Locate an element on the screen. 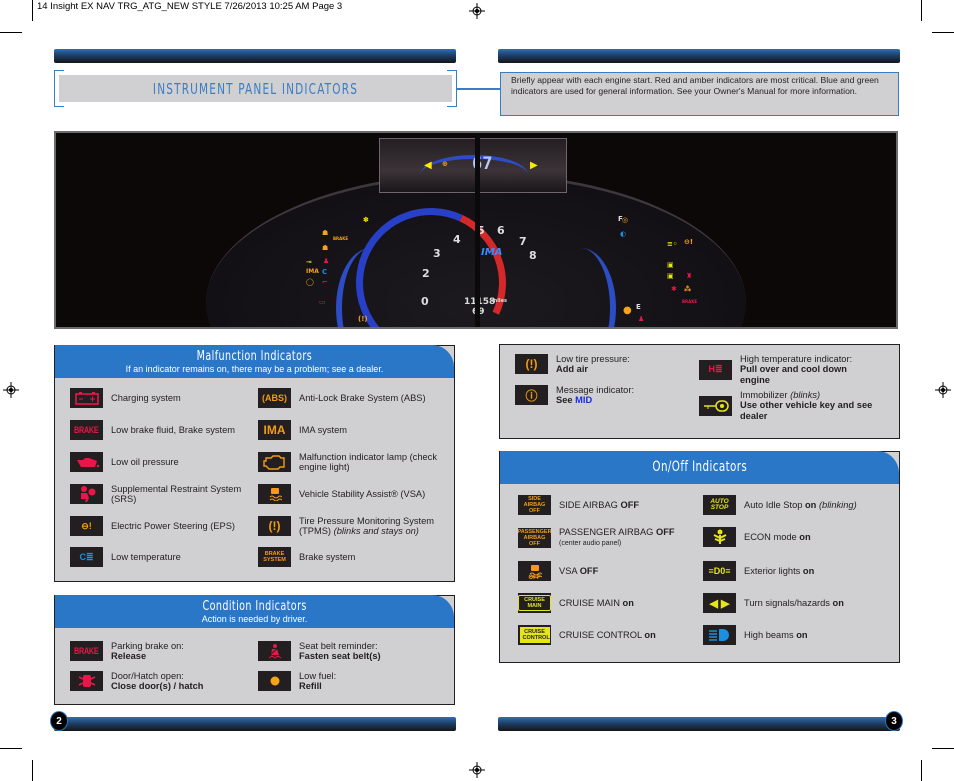 This screenshot has height=781, width=954. indicator-item: (ABS) Anti-Lock Brake System (ABS) is located at coordinates (353, 398).